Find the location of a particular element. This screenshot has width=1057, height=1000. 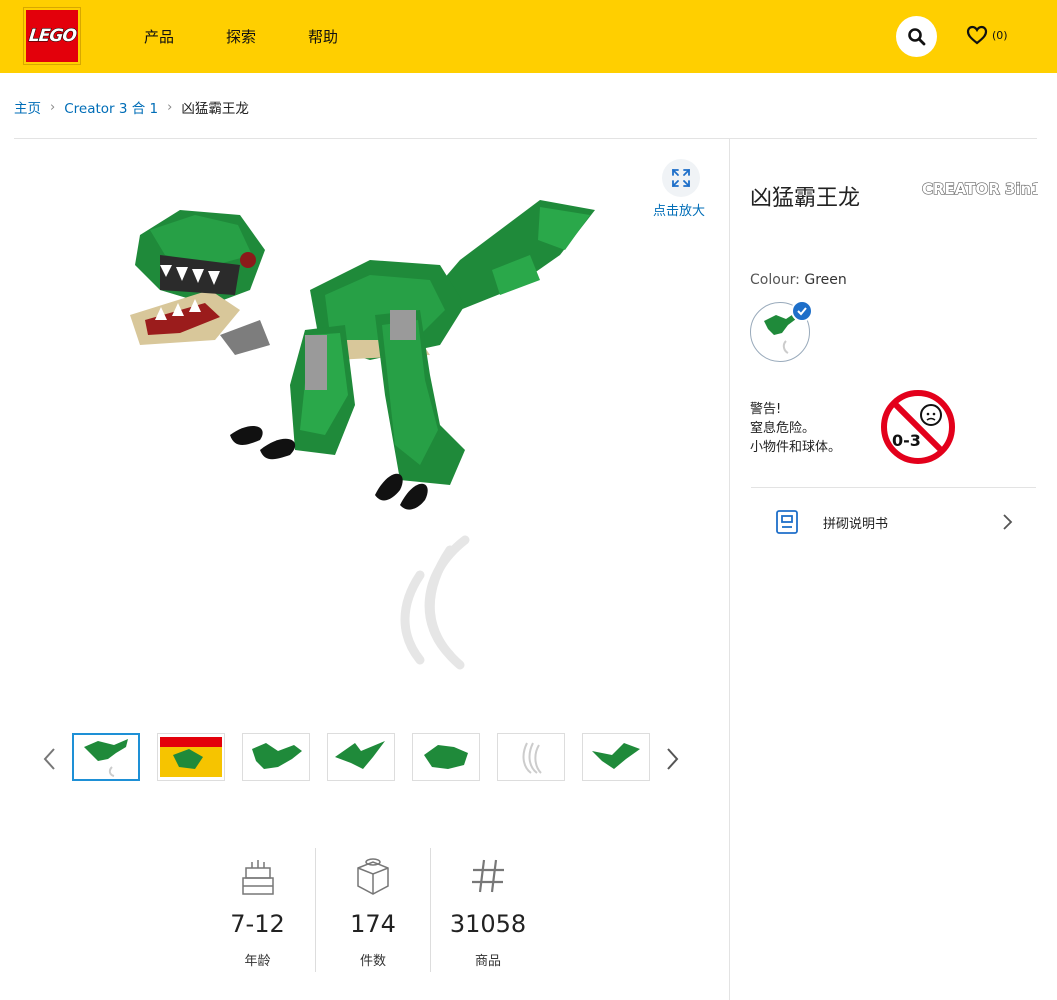

instructions-label: 拼砌说明书 is located at coordinates (856, 524).